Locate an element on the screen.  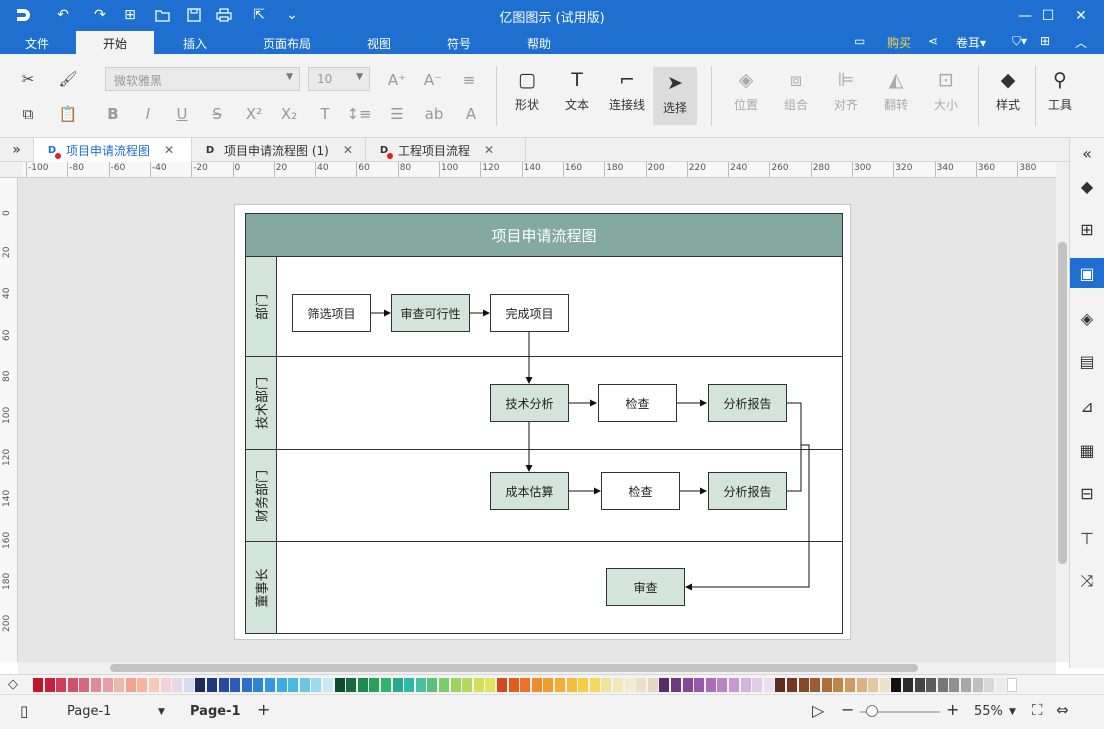
vertical-scrollbar is located at coordinates (1062, 412).